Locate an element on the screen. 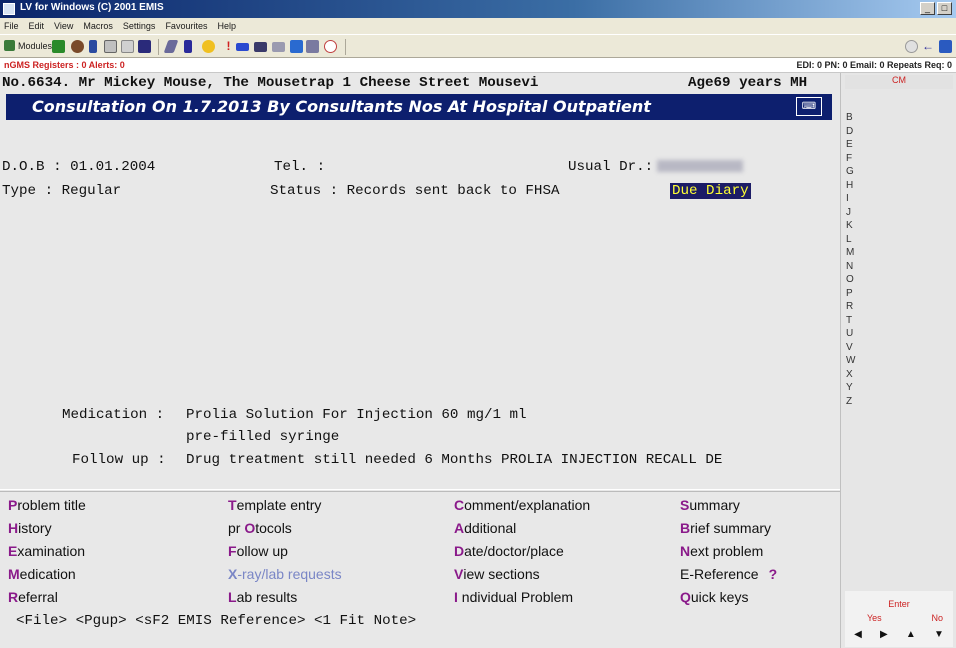  letter-o: O is located at coordinates (850, 280).